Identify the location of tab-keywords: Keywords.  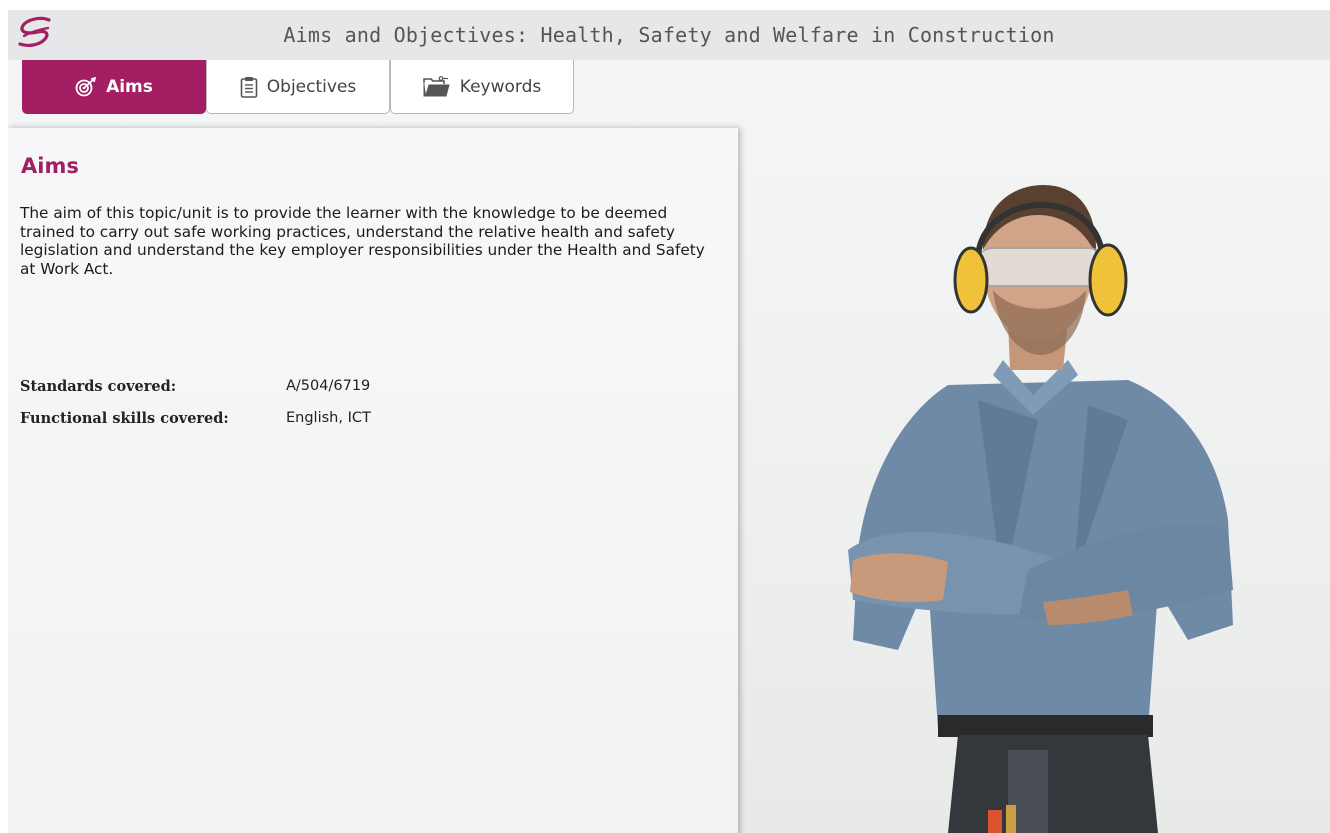
(482, 87).